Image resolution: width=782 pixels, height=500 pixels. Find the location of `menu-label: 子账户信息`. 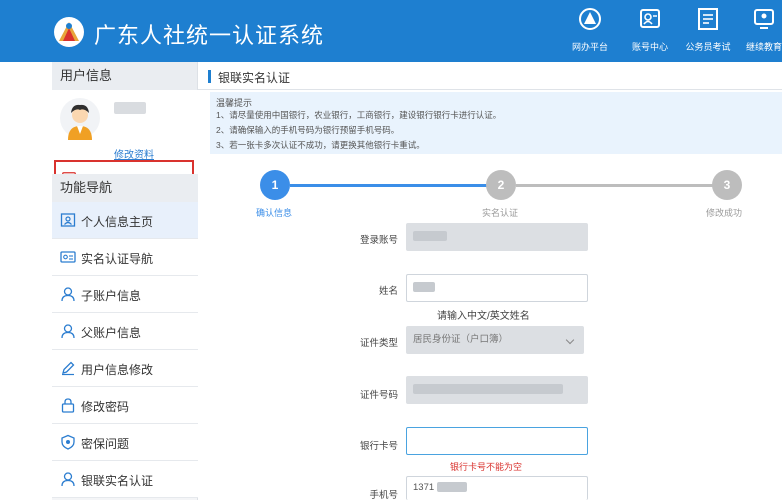

menu-label: 子账户信息 is located at coordinates (111, 296).